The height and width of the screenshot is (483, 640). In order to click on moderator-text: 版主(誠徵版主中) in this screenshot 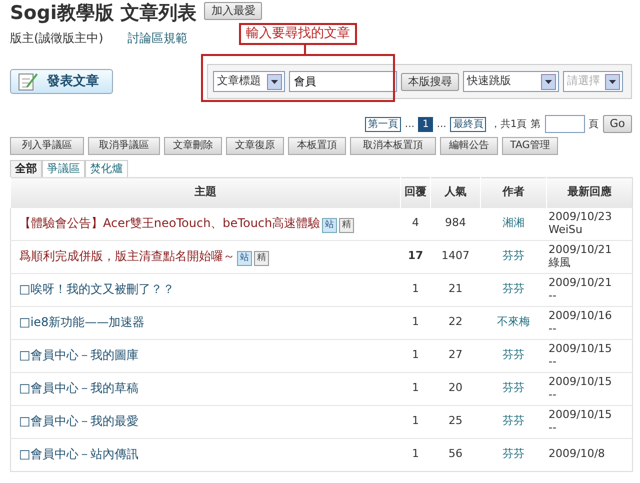, I will do `click(57, 38)`.